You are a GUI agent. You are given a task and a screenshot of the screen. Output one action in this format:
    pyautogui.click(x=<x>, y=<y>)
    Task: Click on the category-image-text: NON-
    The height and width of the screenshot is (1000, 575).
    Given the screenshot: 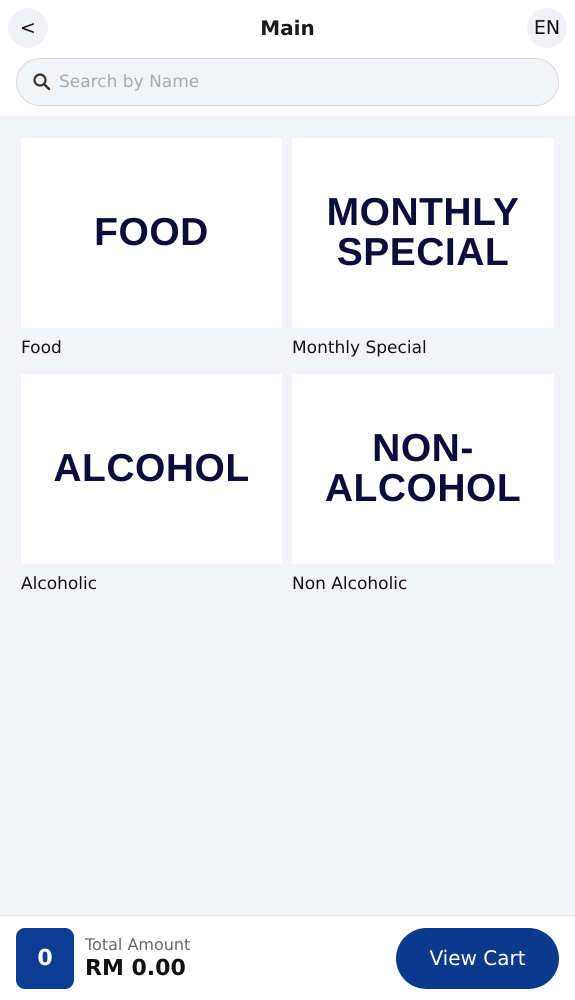 What is the action you would take?
    pyautogui.click(x=423, y=449)
    